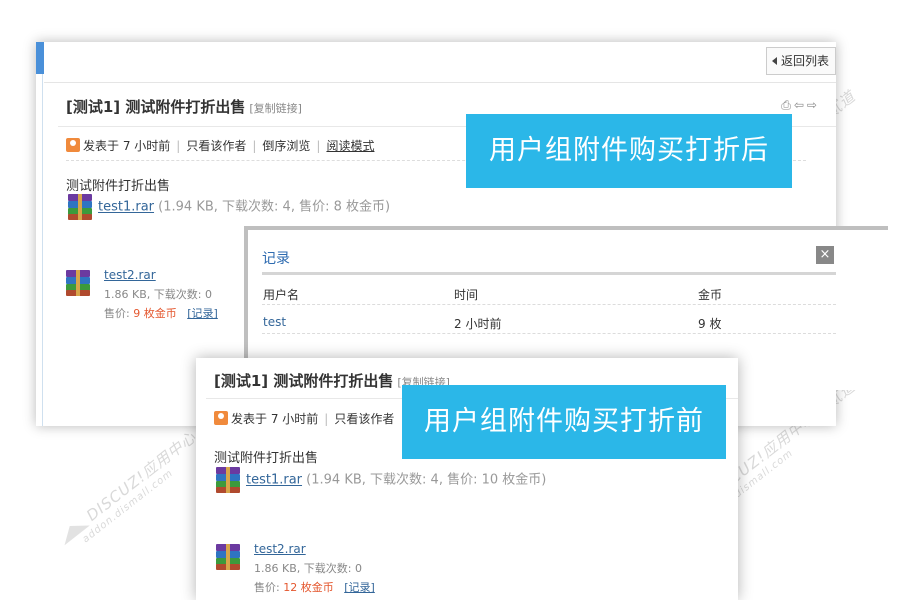 This screenshot has width=900, height=600. What do you see at coordinates (274, 207) in the screenshot?
I see `attachment-info: (1.94 KB, 下载次数: 4, 售价: 8 枚金币)` at bounding box center [274, 207].